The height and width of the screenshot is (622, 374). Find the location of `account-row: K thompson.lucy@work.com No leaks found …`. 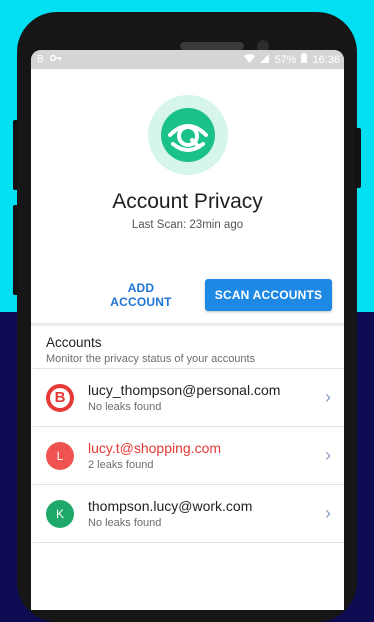

account-row: K thompson.lucy@work.com No leaks found … is located at coordinates (188, 513).